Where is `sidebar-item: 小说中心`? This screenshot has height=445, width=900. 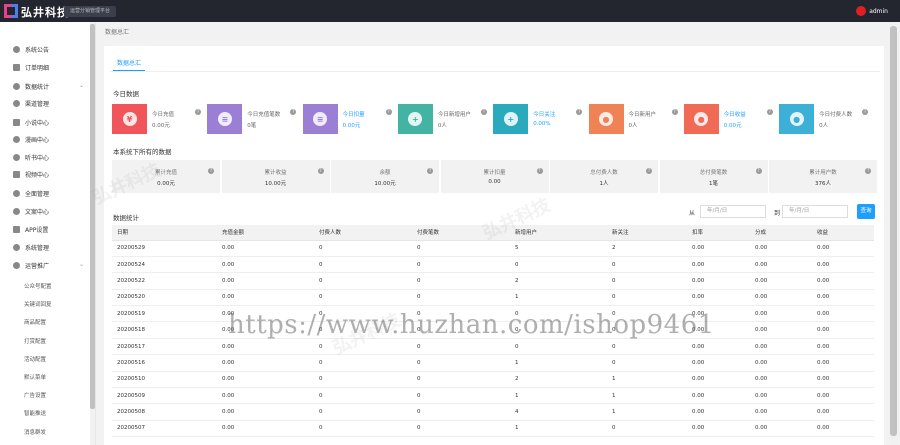 sidebar-item: 小说中心 is located at coordinates (45, 122).